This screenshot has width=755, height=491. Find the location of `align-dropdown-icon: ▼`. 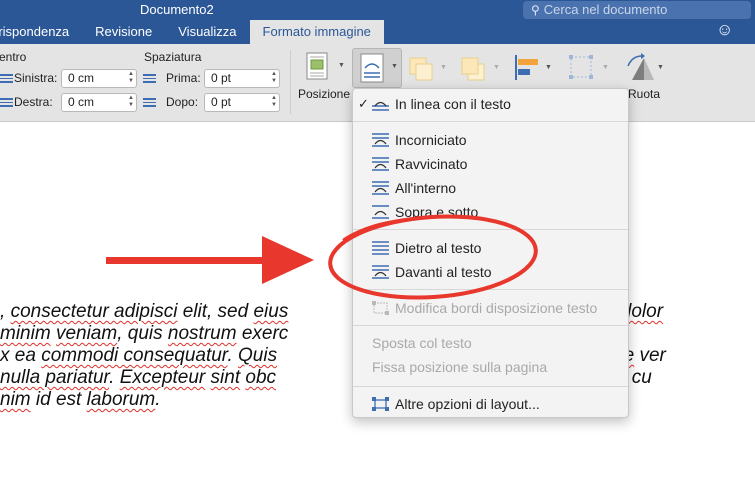

align-dropdown-icon: ▼ is located at coordinates (548, 67).